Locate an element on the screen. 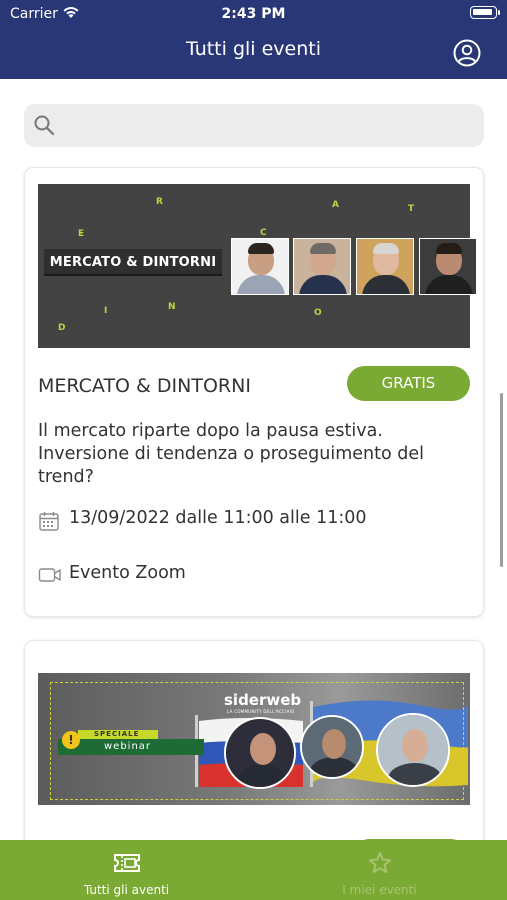 This screenshot has width=507, height=900. navigation-bar: Carrier 2:43 PM Tutti gli eventi is located at coordinates (253, 39).